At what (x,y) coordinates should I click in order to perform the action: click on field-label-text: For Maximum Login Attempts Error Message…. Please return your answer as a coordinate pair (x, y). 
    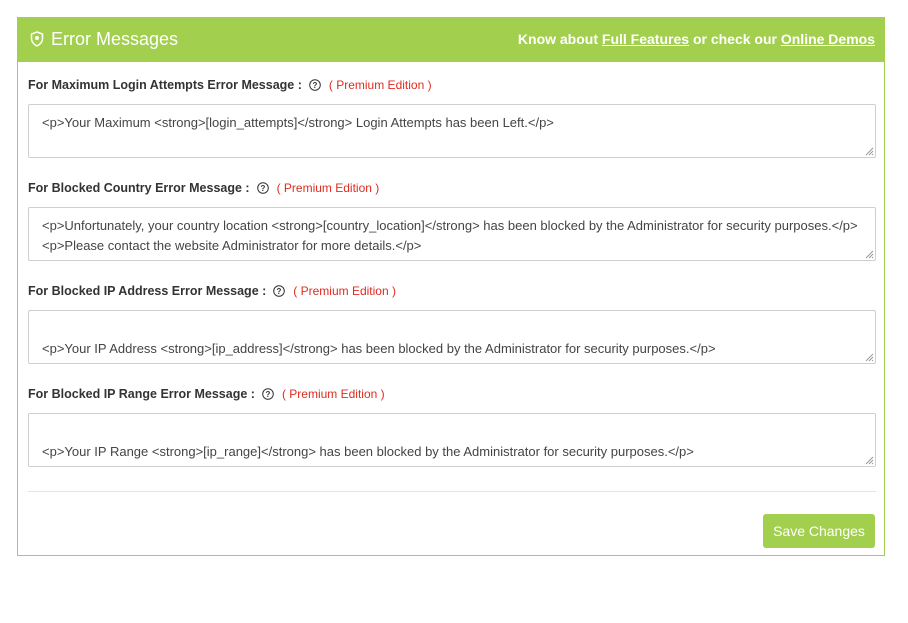
    Looking at the image, I should click on (165, 85).